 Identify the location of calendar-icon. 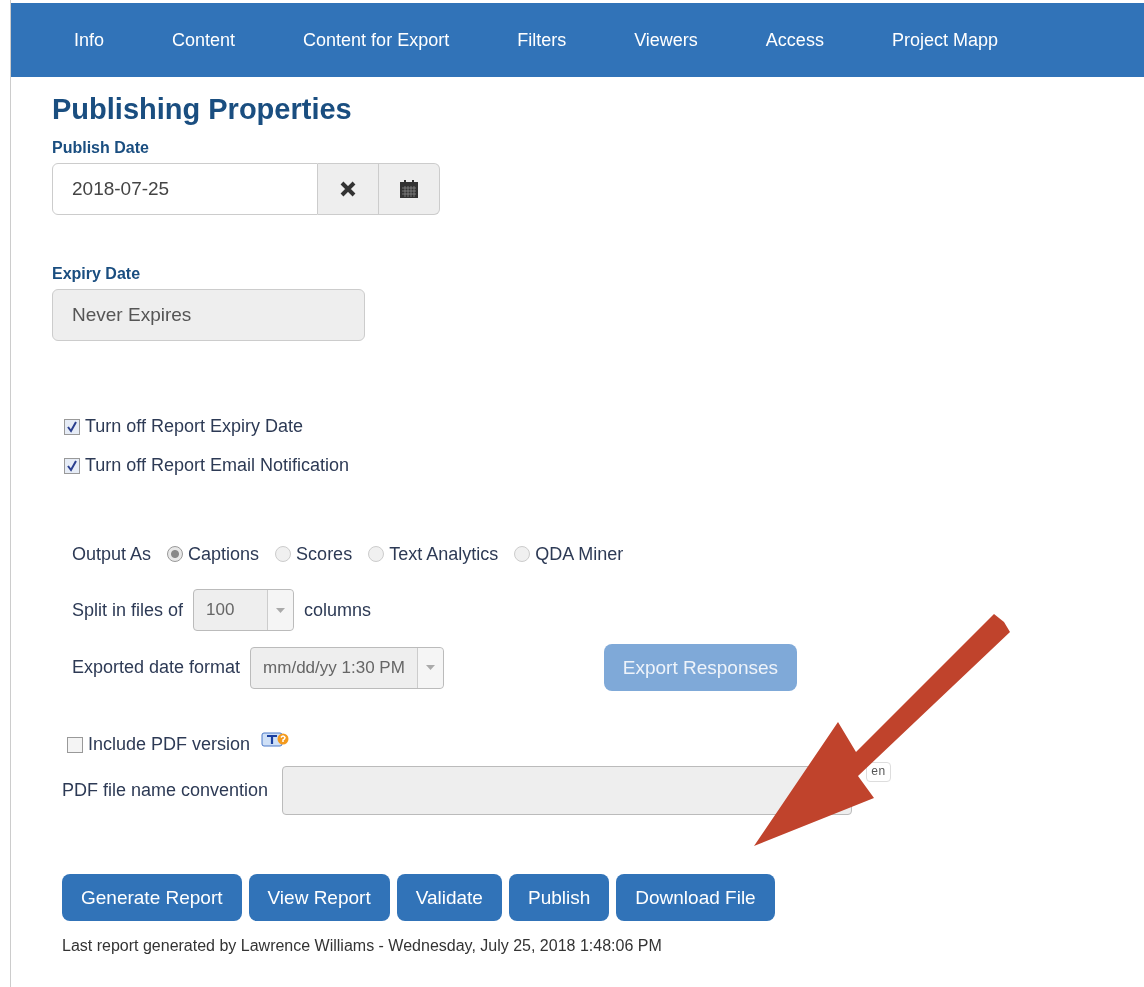
(409, 189).